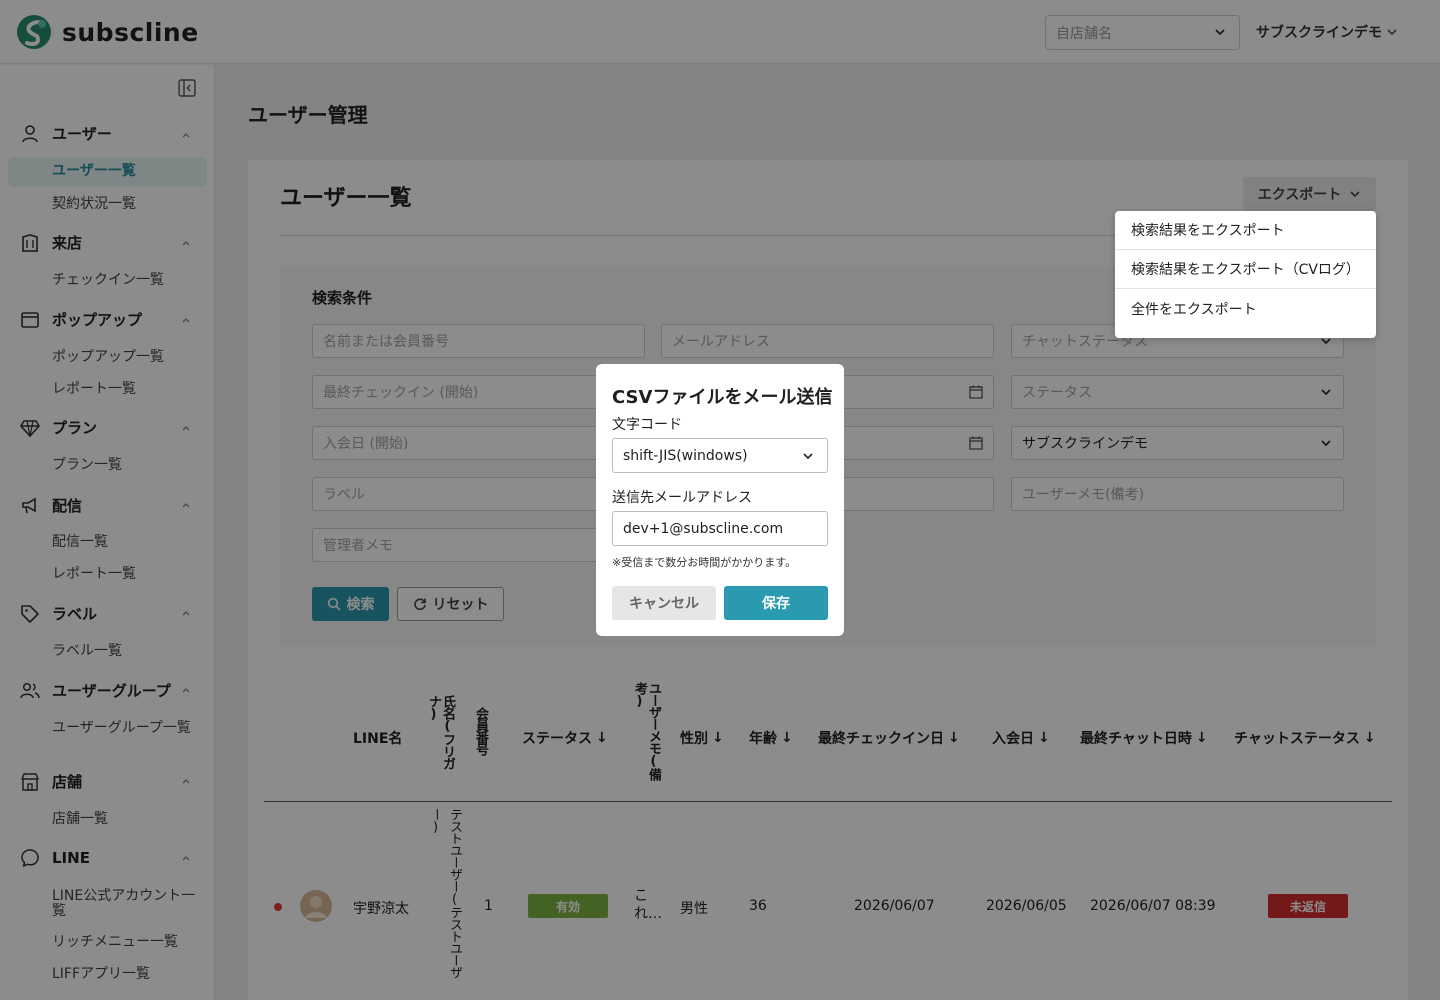  I want to click on menu-item-export-results-cv-log: 検索結果をエクスポート（CVログ）, so click(1245, 269).